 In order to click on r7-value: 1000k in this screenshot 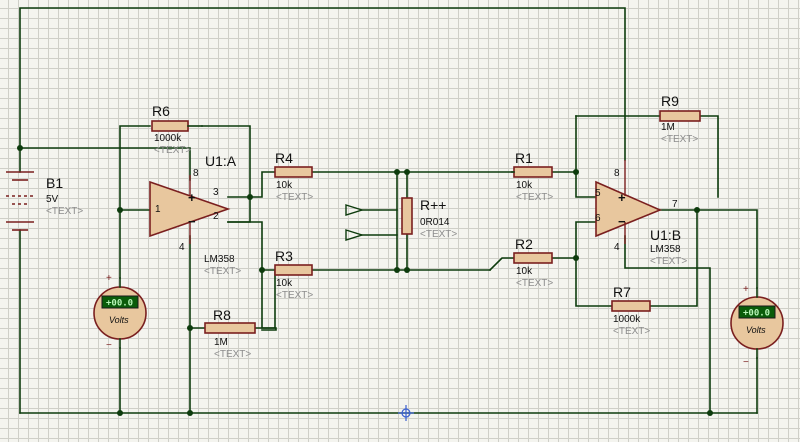, I will do `click(627, 319)`.